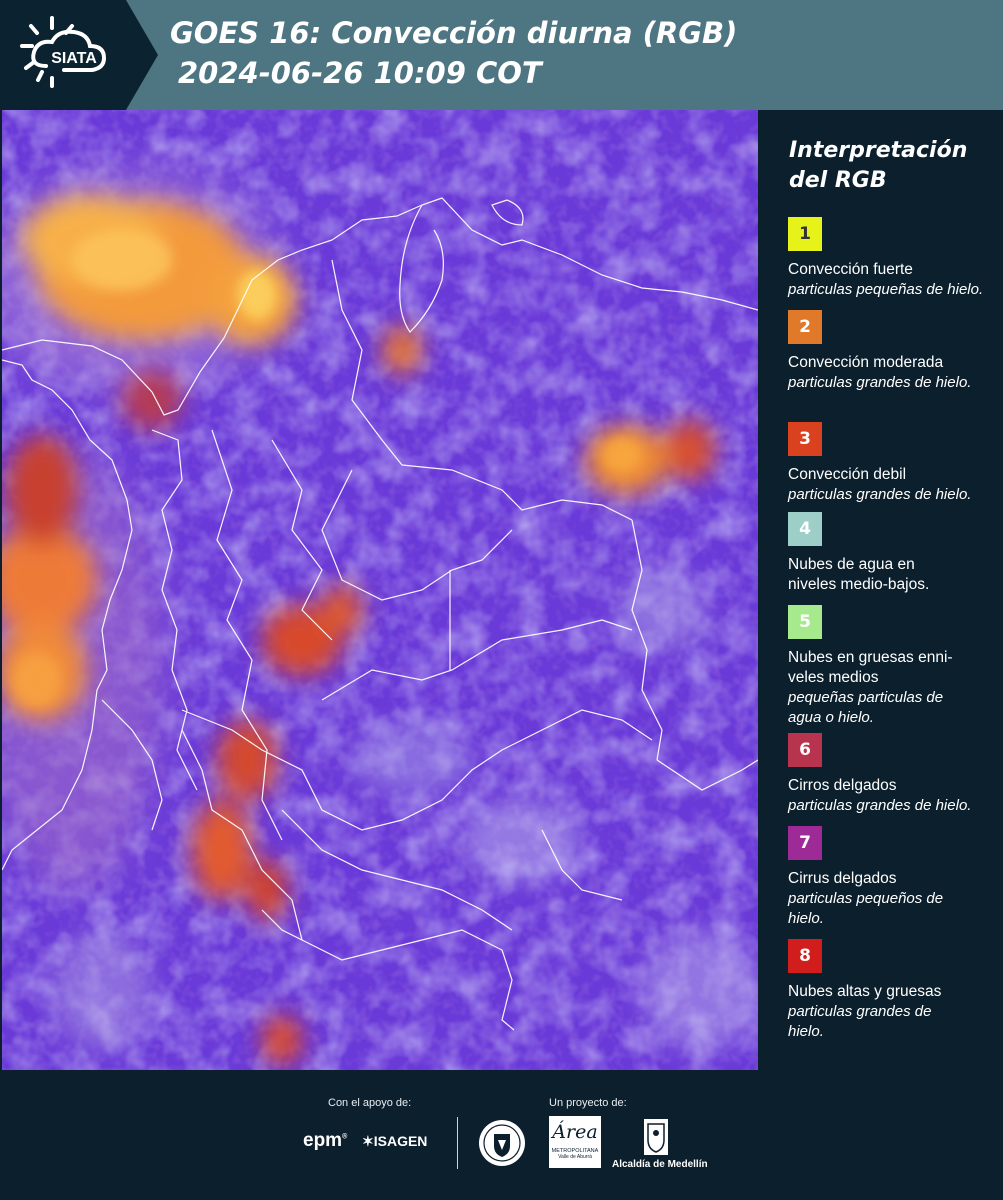  Describe the element at coordinates (575, 1132) in the screenshot. I see `area-name: Área` at that location.